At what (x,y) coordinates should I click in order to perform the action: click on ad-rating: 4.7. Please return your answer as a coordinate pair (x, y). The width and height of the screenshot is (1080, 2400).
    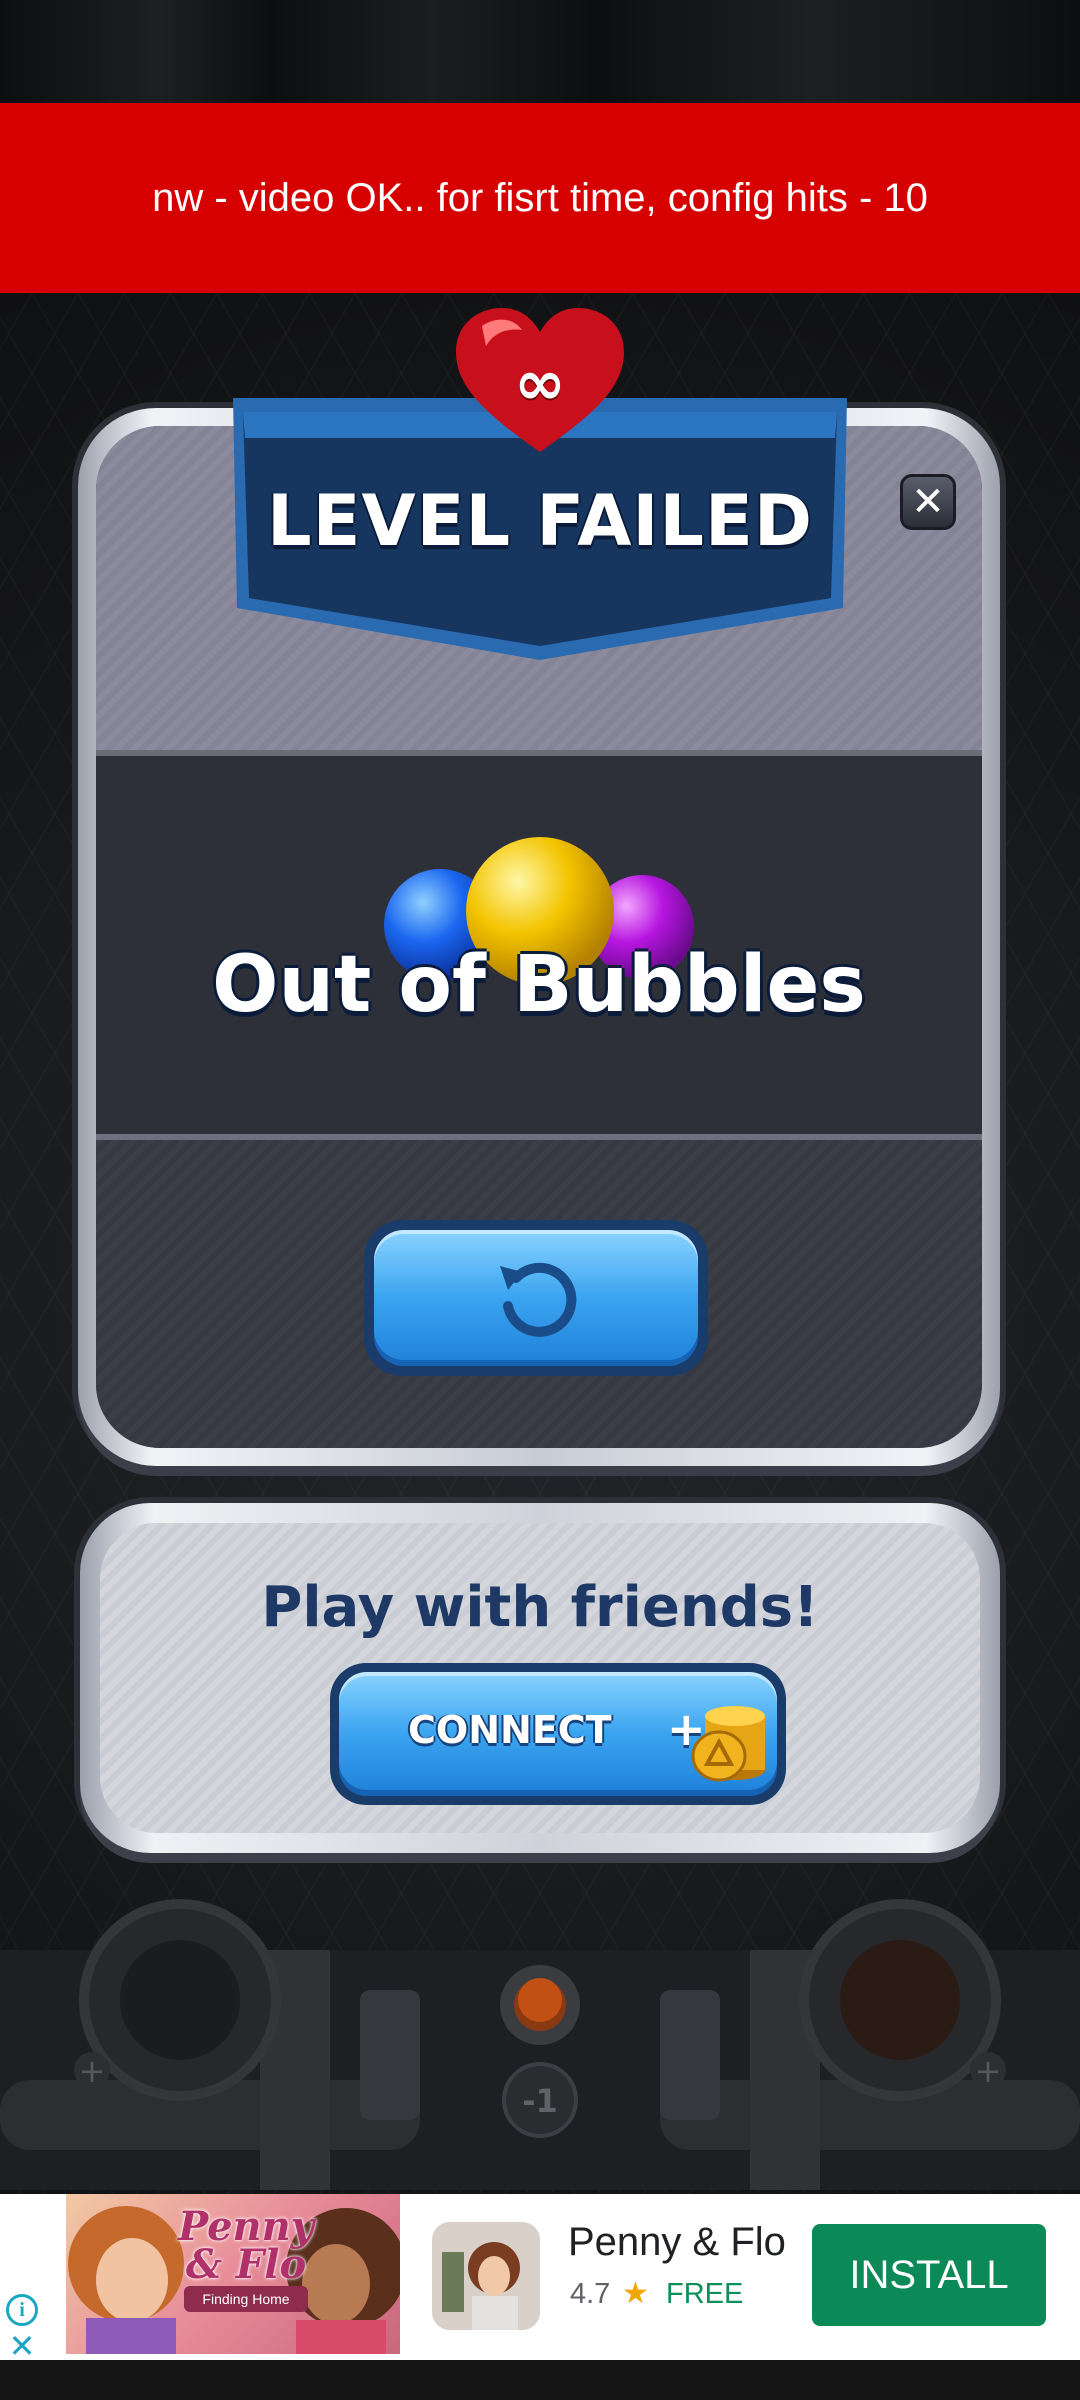
    Looking at the image, I should click on (590, 2294).